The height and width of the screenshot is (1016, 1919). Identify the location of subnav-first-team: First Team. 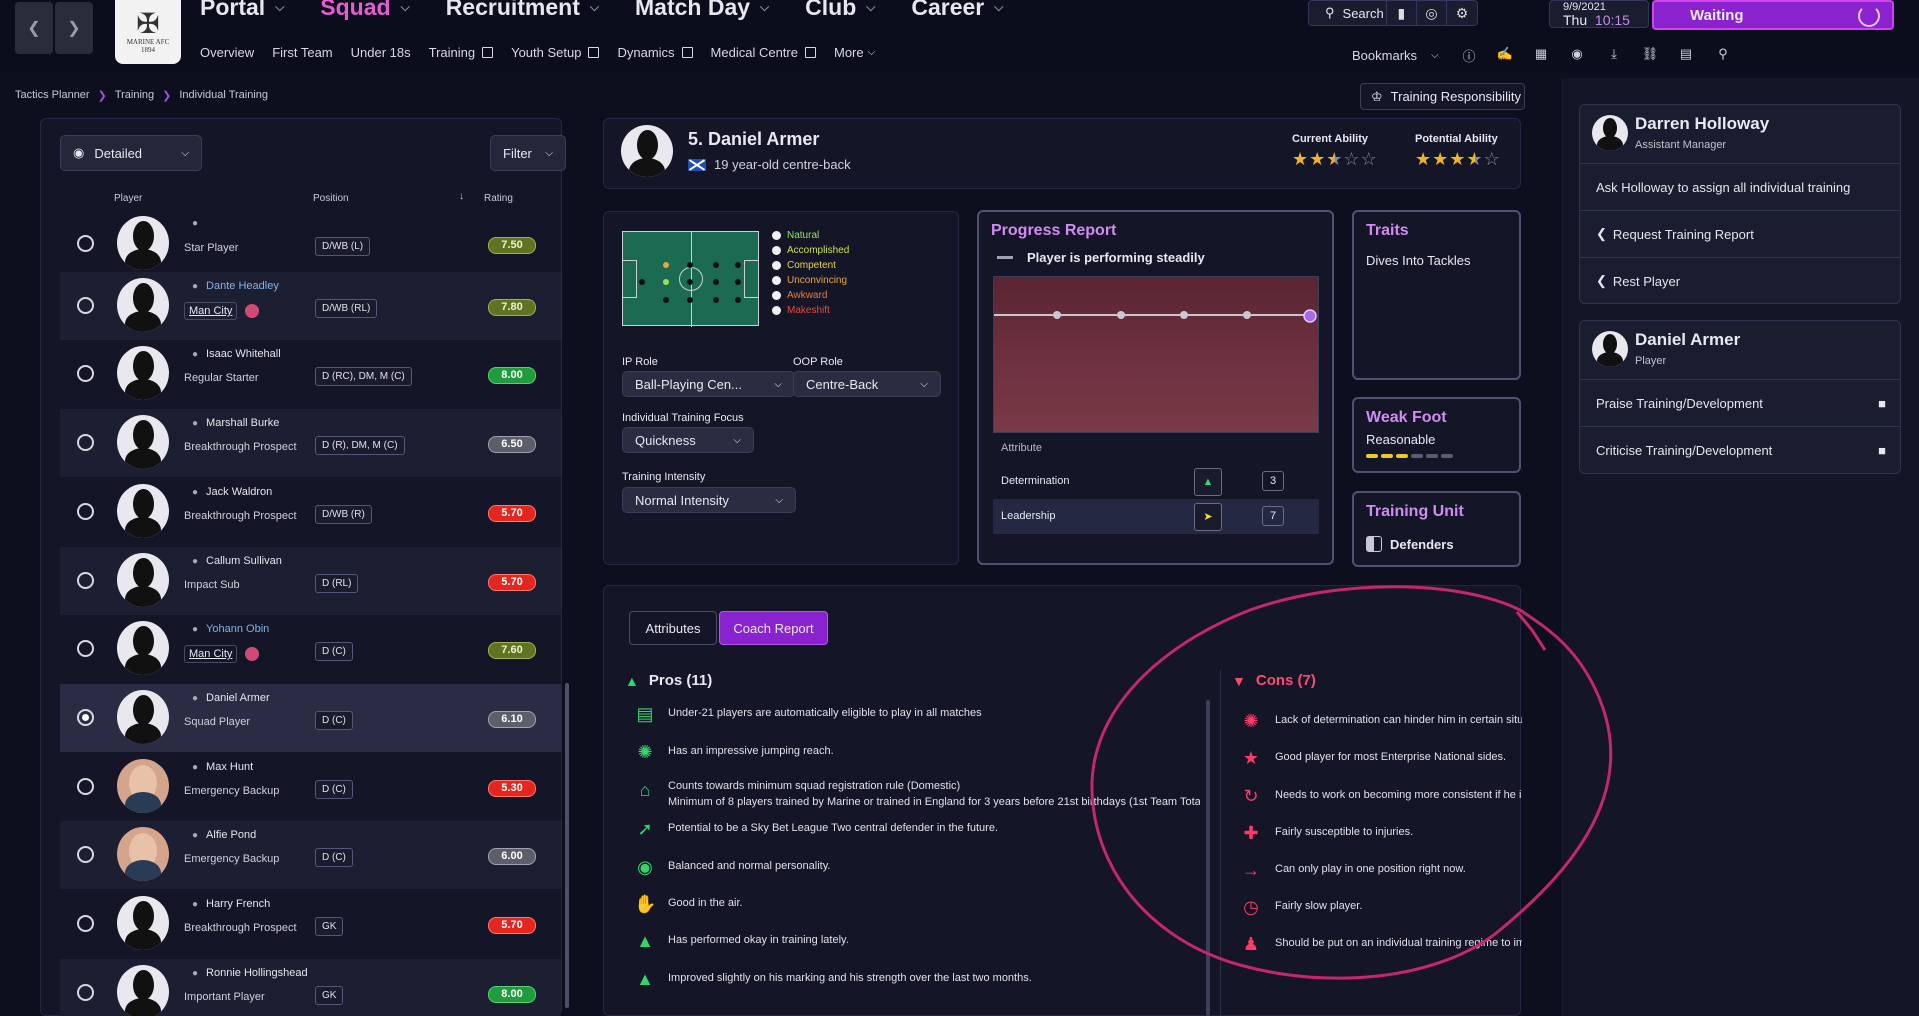
(302, 52).